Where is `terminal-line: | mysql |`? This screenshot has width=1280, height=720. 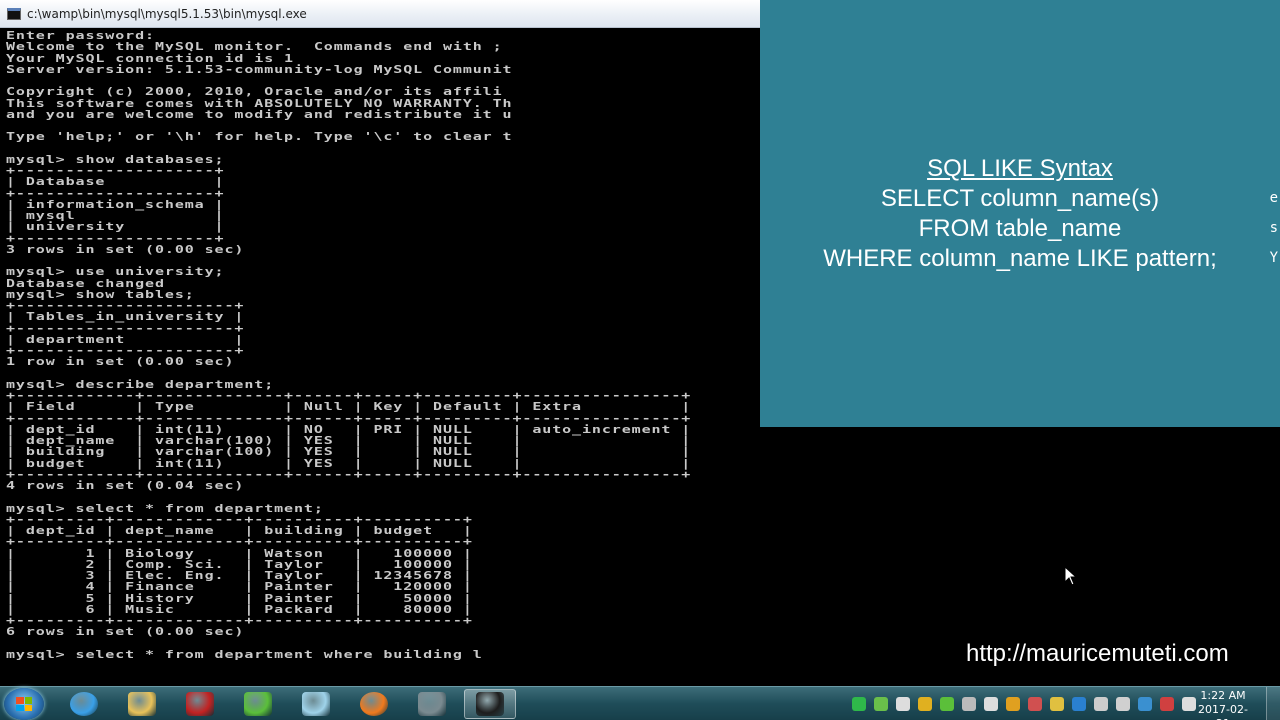
terminal-line: | mysql | is located at coordinates (115, 215).